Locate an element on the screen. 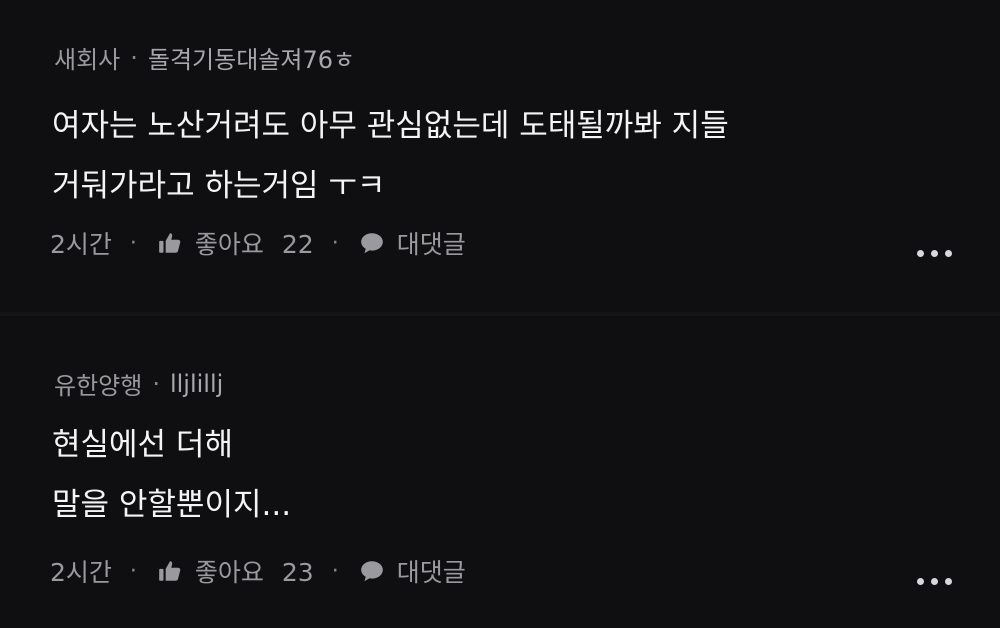 The width and height of the screenshot is (1000, 628). comment-author: 유한양행 is located at coordinates (98, 383).